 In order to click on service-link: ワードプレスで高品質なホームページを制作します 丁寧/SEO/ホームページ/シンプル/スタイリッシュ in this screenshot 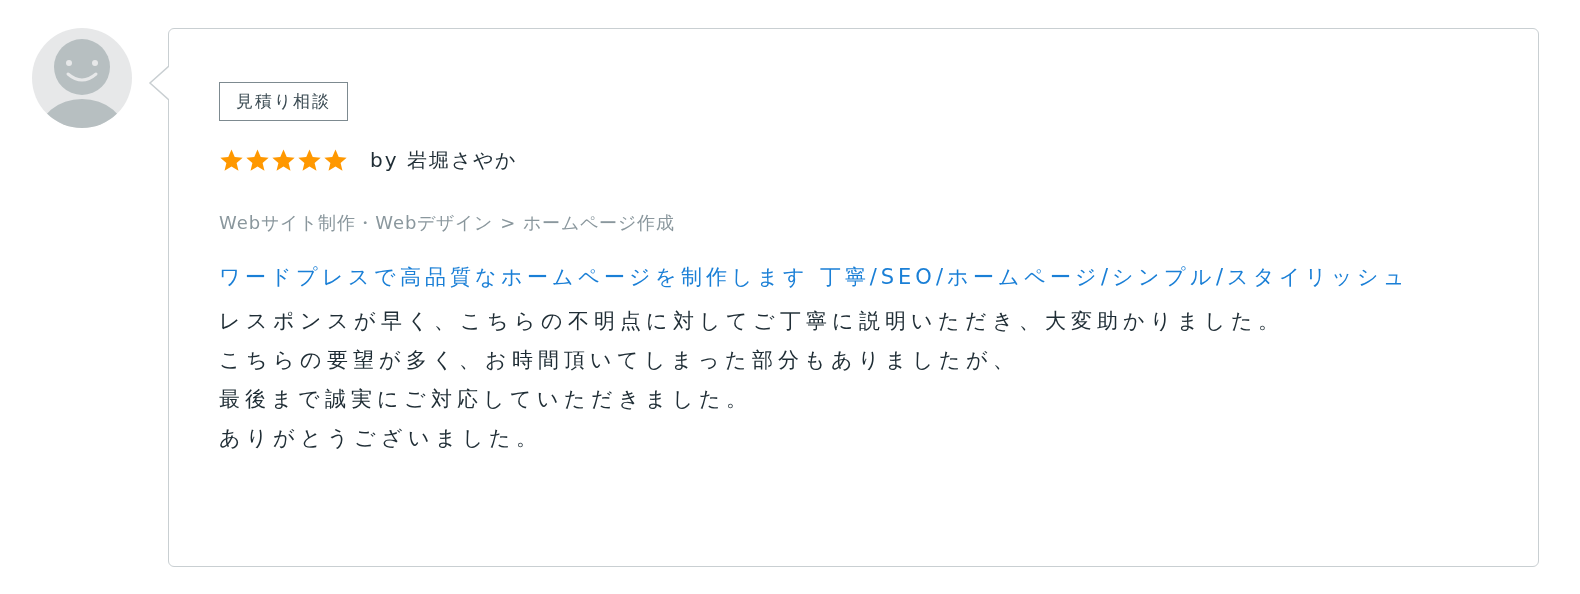, I will do `click(814, 277)`.